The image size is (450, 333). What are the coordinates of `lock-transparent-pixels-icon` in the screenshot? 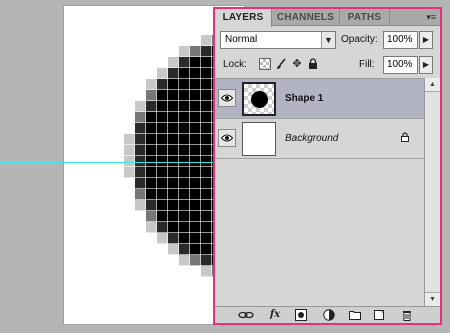 It's located at (265, 64).